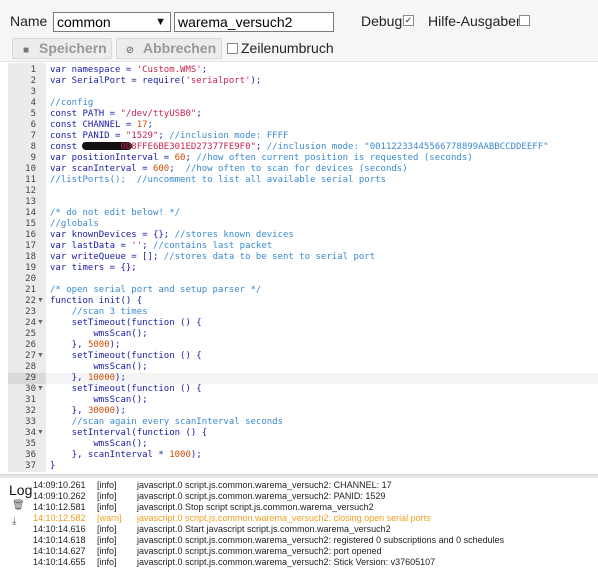 This screenshot has width=598, height=578. Describe the element at coordinates (30, 301) in the screenshot. I see `line-number: 22` at that location.